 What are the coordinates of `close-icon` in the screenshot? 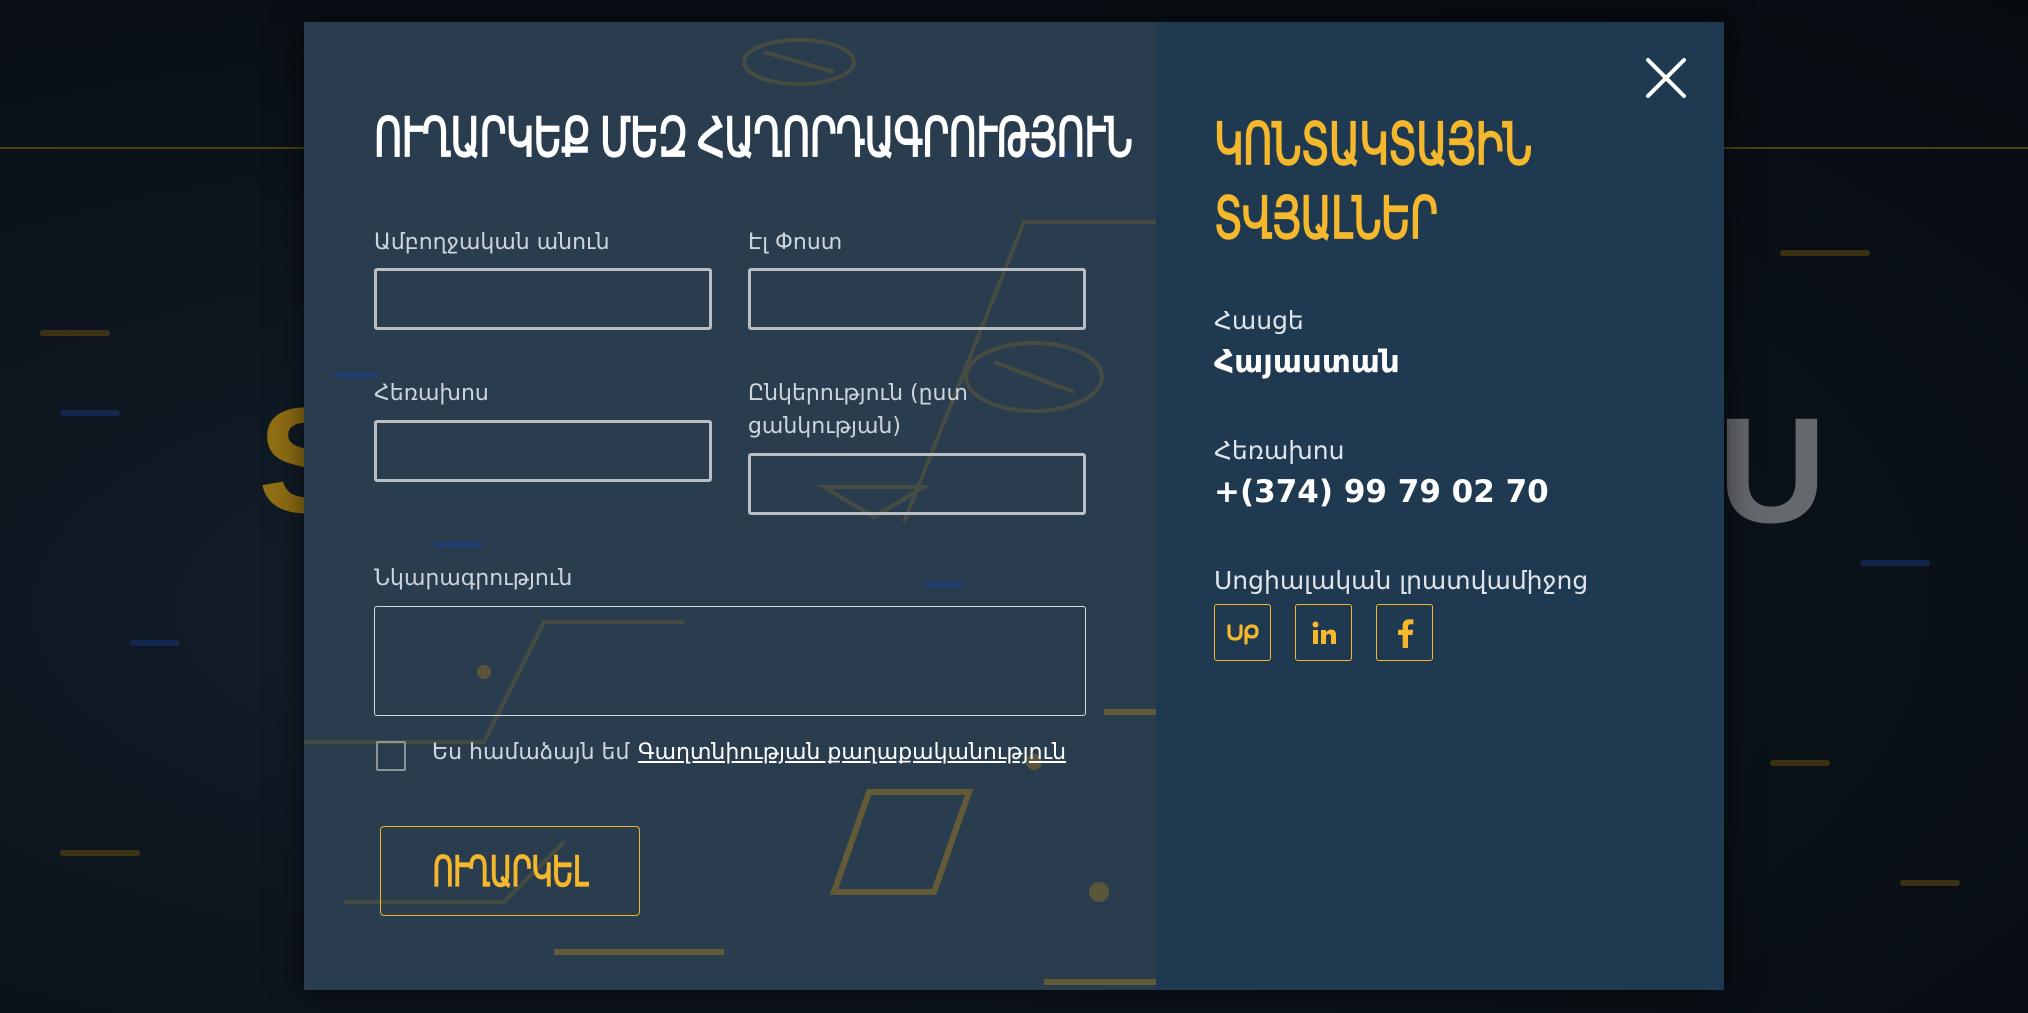 It's located at (1666, 78).